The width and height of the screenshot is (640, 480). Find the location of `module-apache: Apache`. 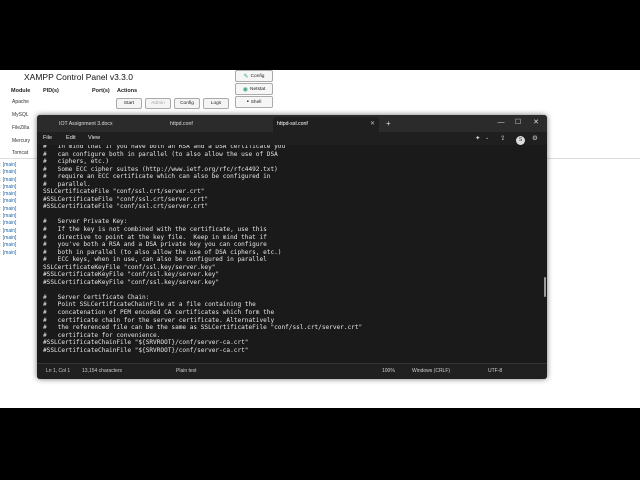

module-apache: Apache is located at coordinates (20, 102).